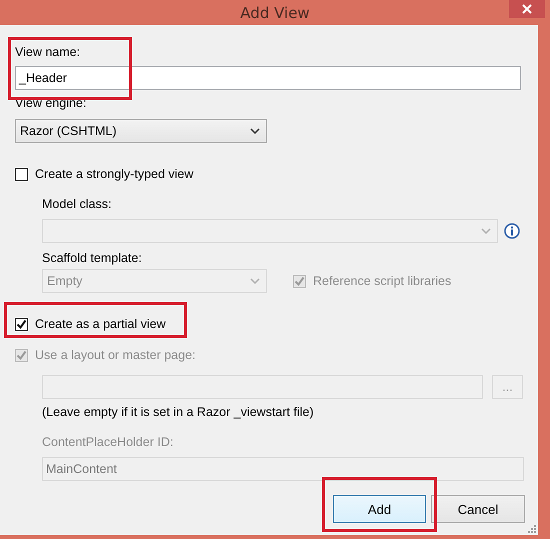 This screenshot has width=550, height=539. I want to click on field-label: Model class:, so click(77, 204).